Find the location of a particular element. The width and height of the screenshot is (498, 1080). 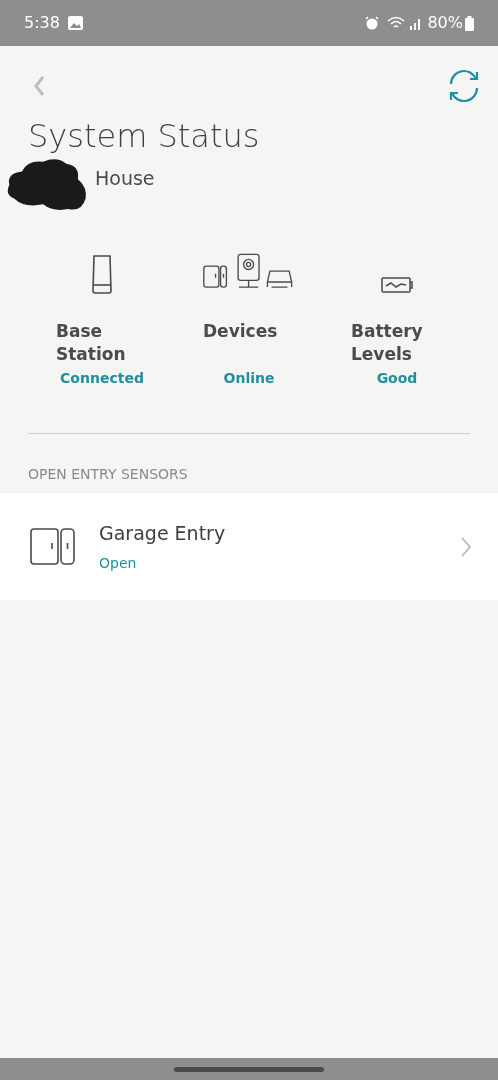

page-title: System Status is located at coordinates (143, 136).